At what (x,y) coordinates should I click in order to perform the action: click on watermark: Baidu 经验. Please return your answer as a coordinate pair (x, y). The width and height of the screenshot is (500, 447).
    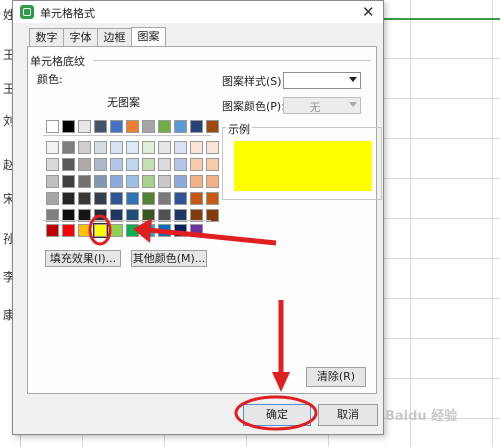
    Looking at the image, I should click on (421, 416).